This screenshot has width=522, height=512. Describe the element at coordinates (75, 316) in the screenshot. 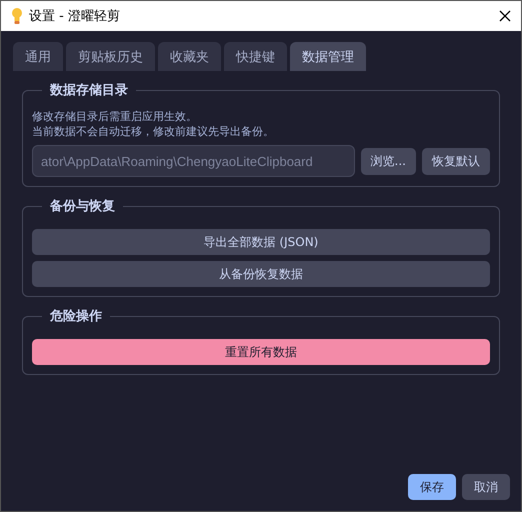

I see `section-title: 危险操作` at that location.